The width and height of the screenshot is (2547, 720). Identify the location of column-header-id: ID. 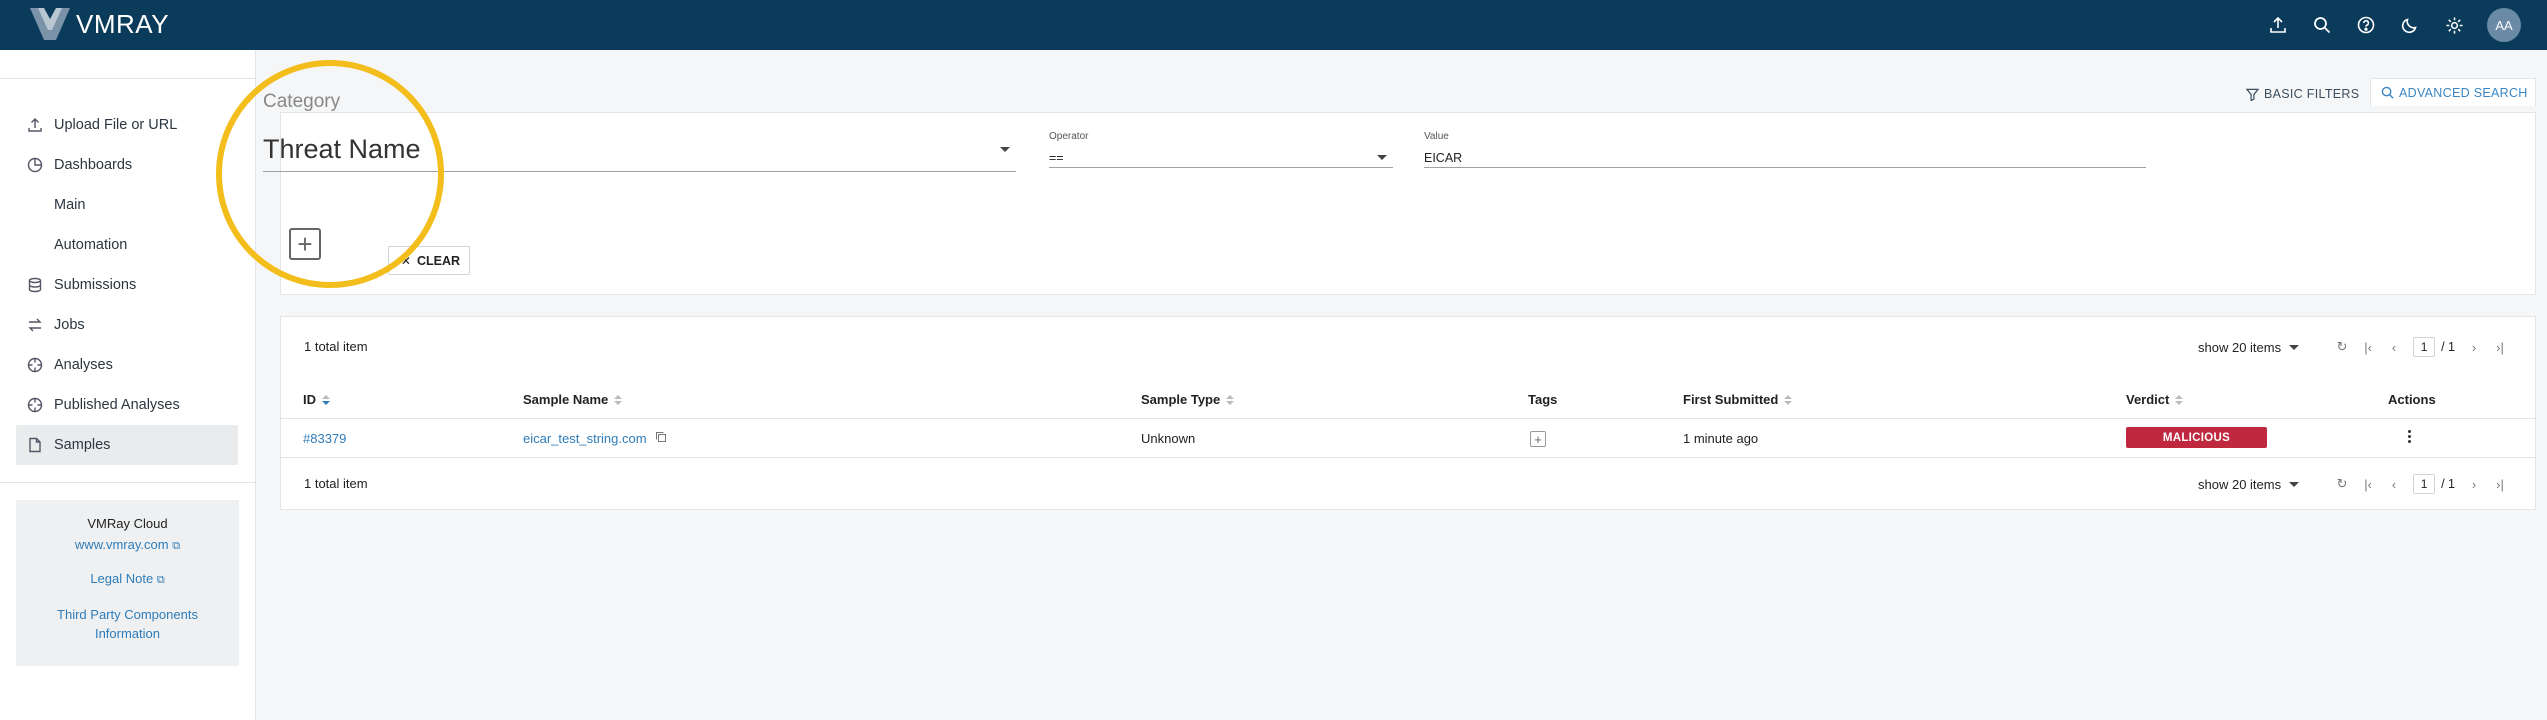
(316, 399).